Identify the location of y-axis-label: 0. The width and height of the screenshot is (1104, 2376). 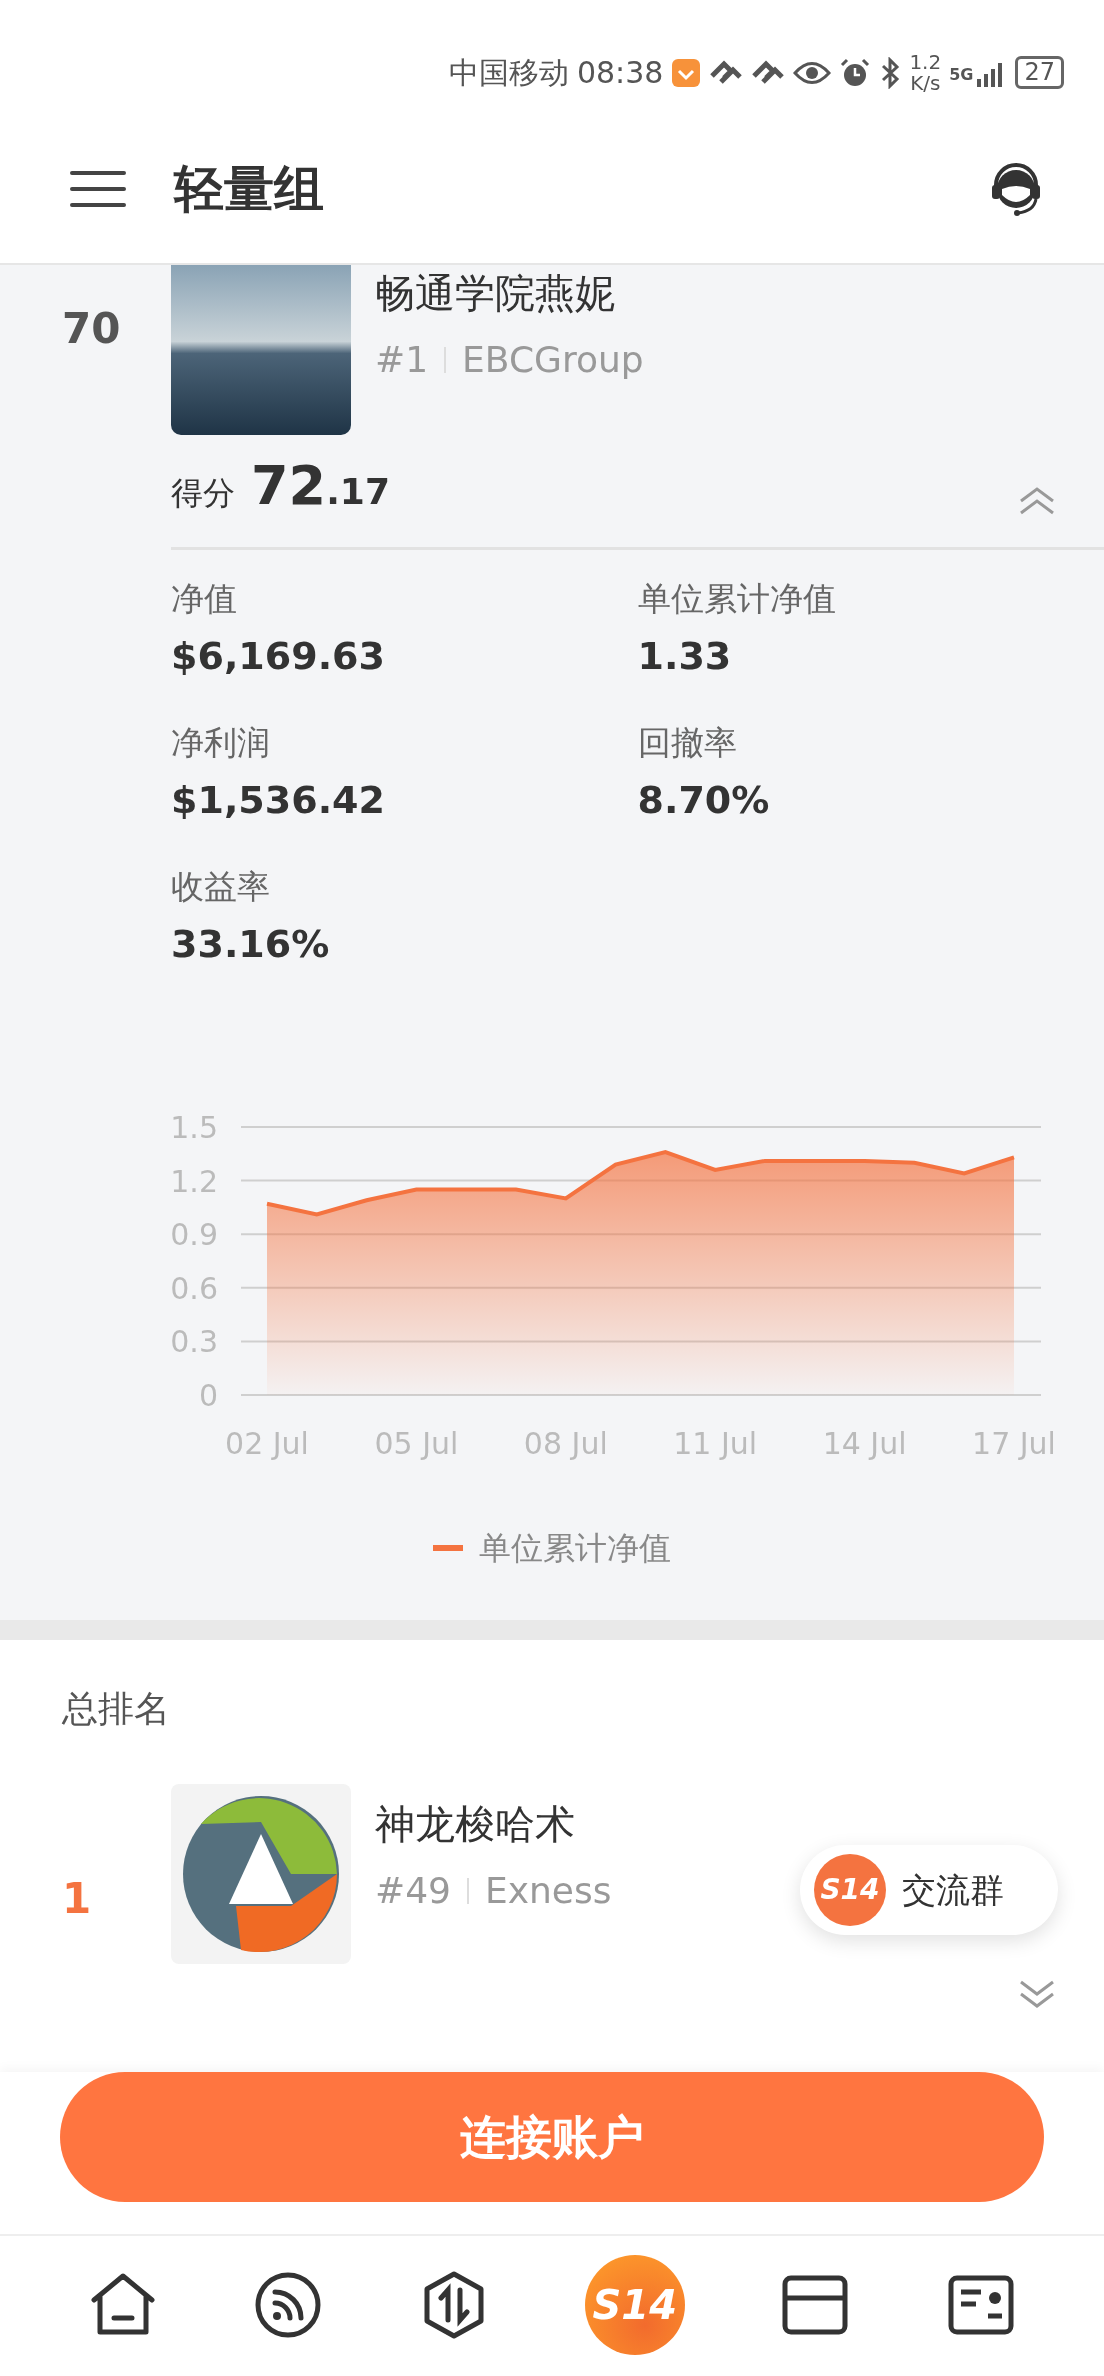
(208, 1395).